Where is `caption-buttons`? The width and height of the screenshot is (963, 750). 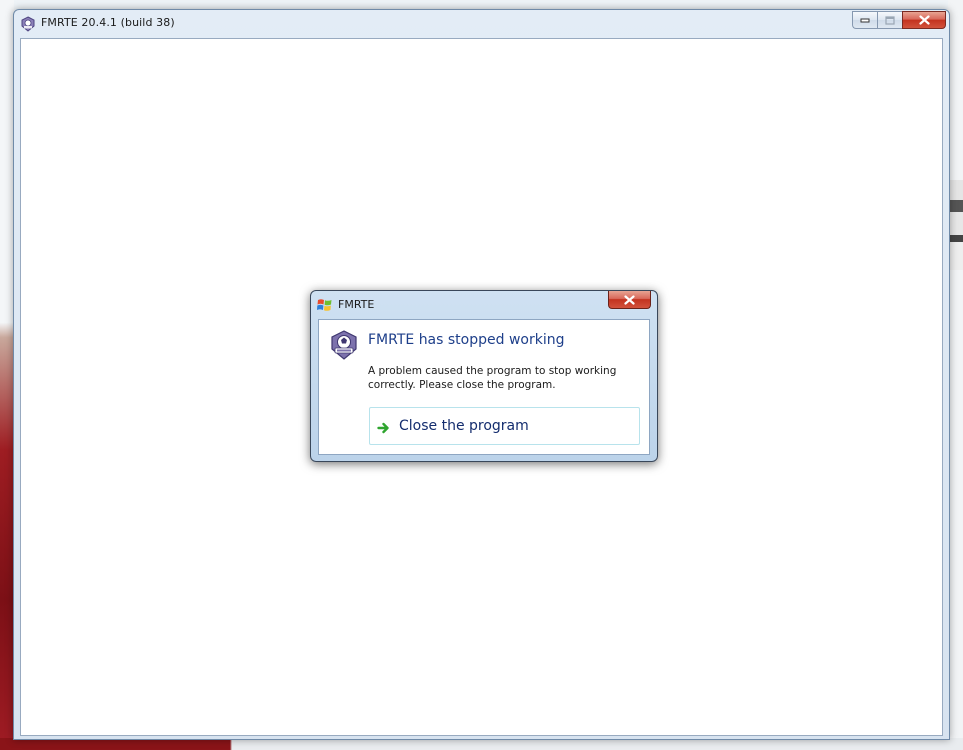 caption-buttons is located at coordinates (899, 20).